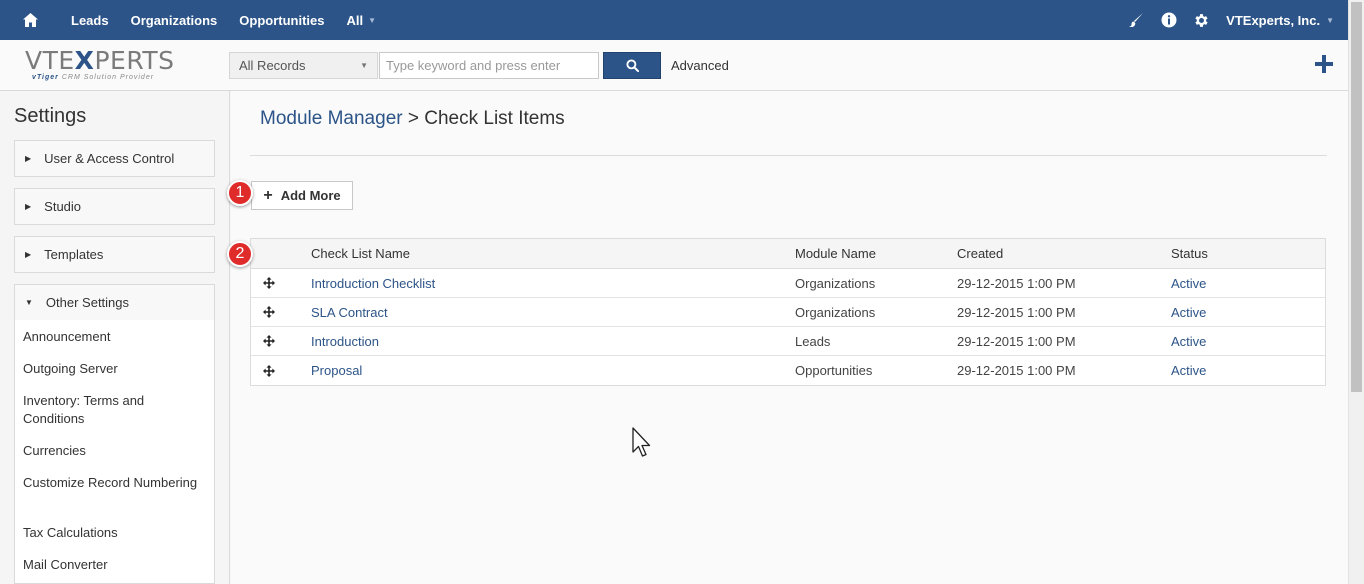  What do you see at coordinates (360, 253) in the screenshot?
I see `column-header-name: Check List Name` at bounding box center [360, 253].